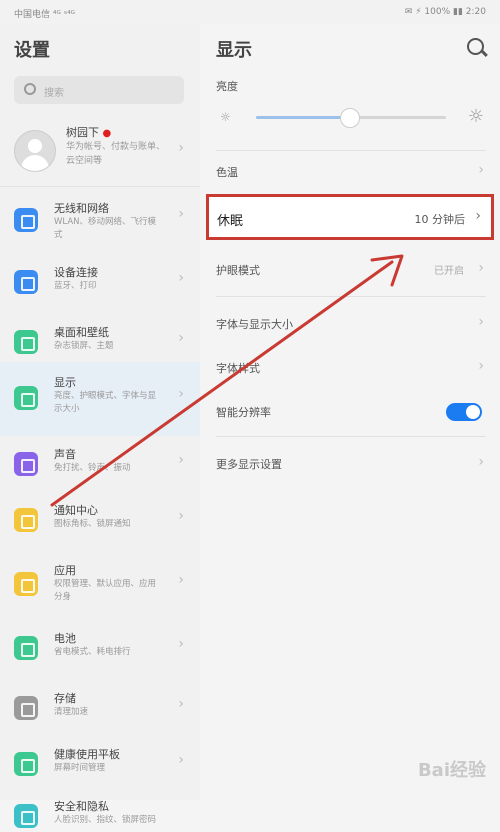  I want to click on watermark: Bai经验, so click(451, 770).